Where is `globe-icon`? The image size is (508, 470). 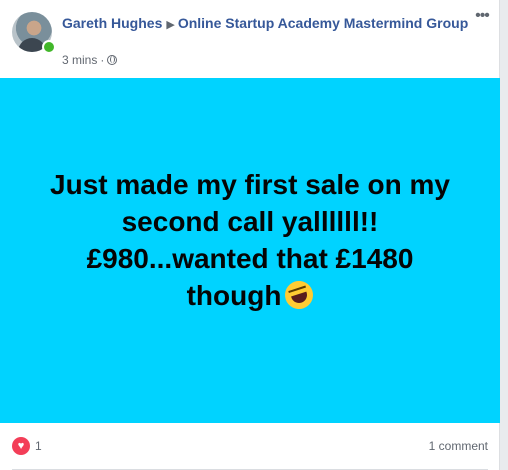
globe-icon is located at coordinates (112, 60).